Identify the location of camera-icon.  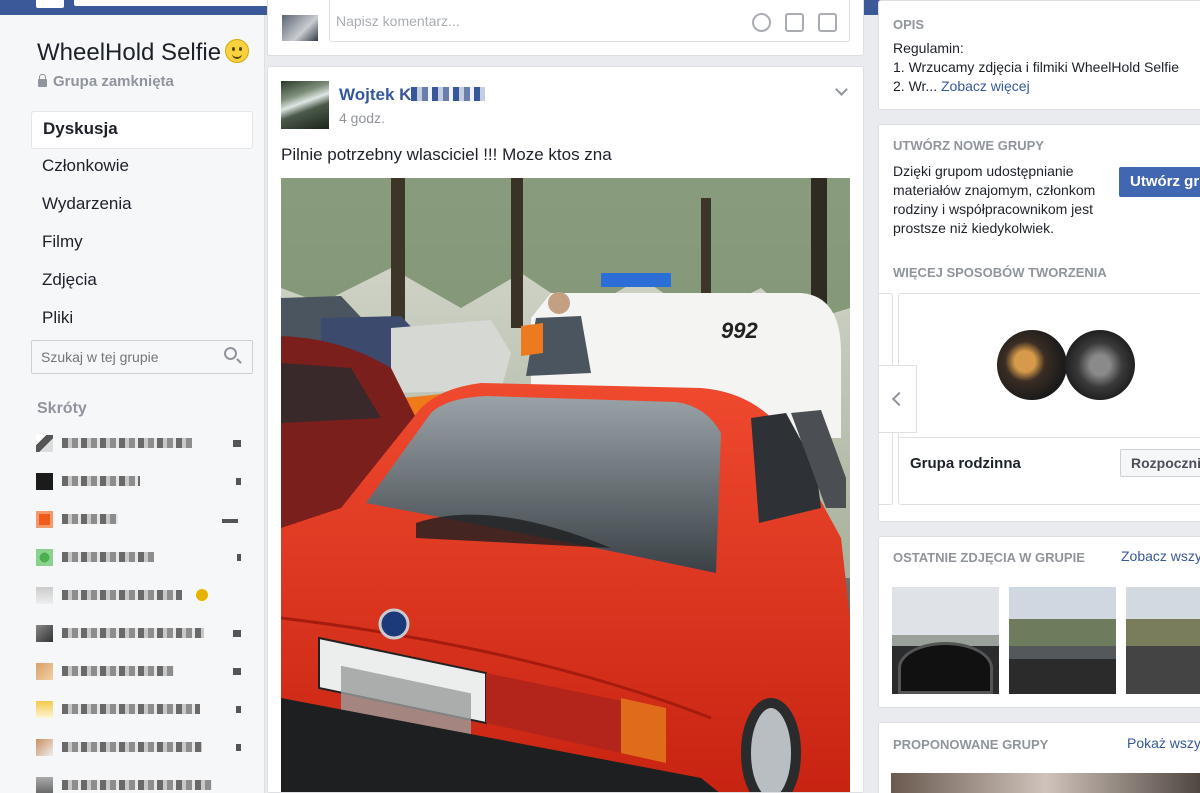
(794, 22).